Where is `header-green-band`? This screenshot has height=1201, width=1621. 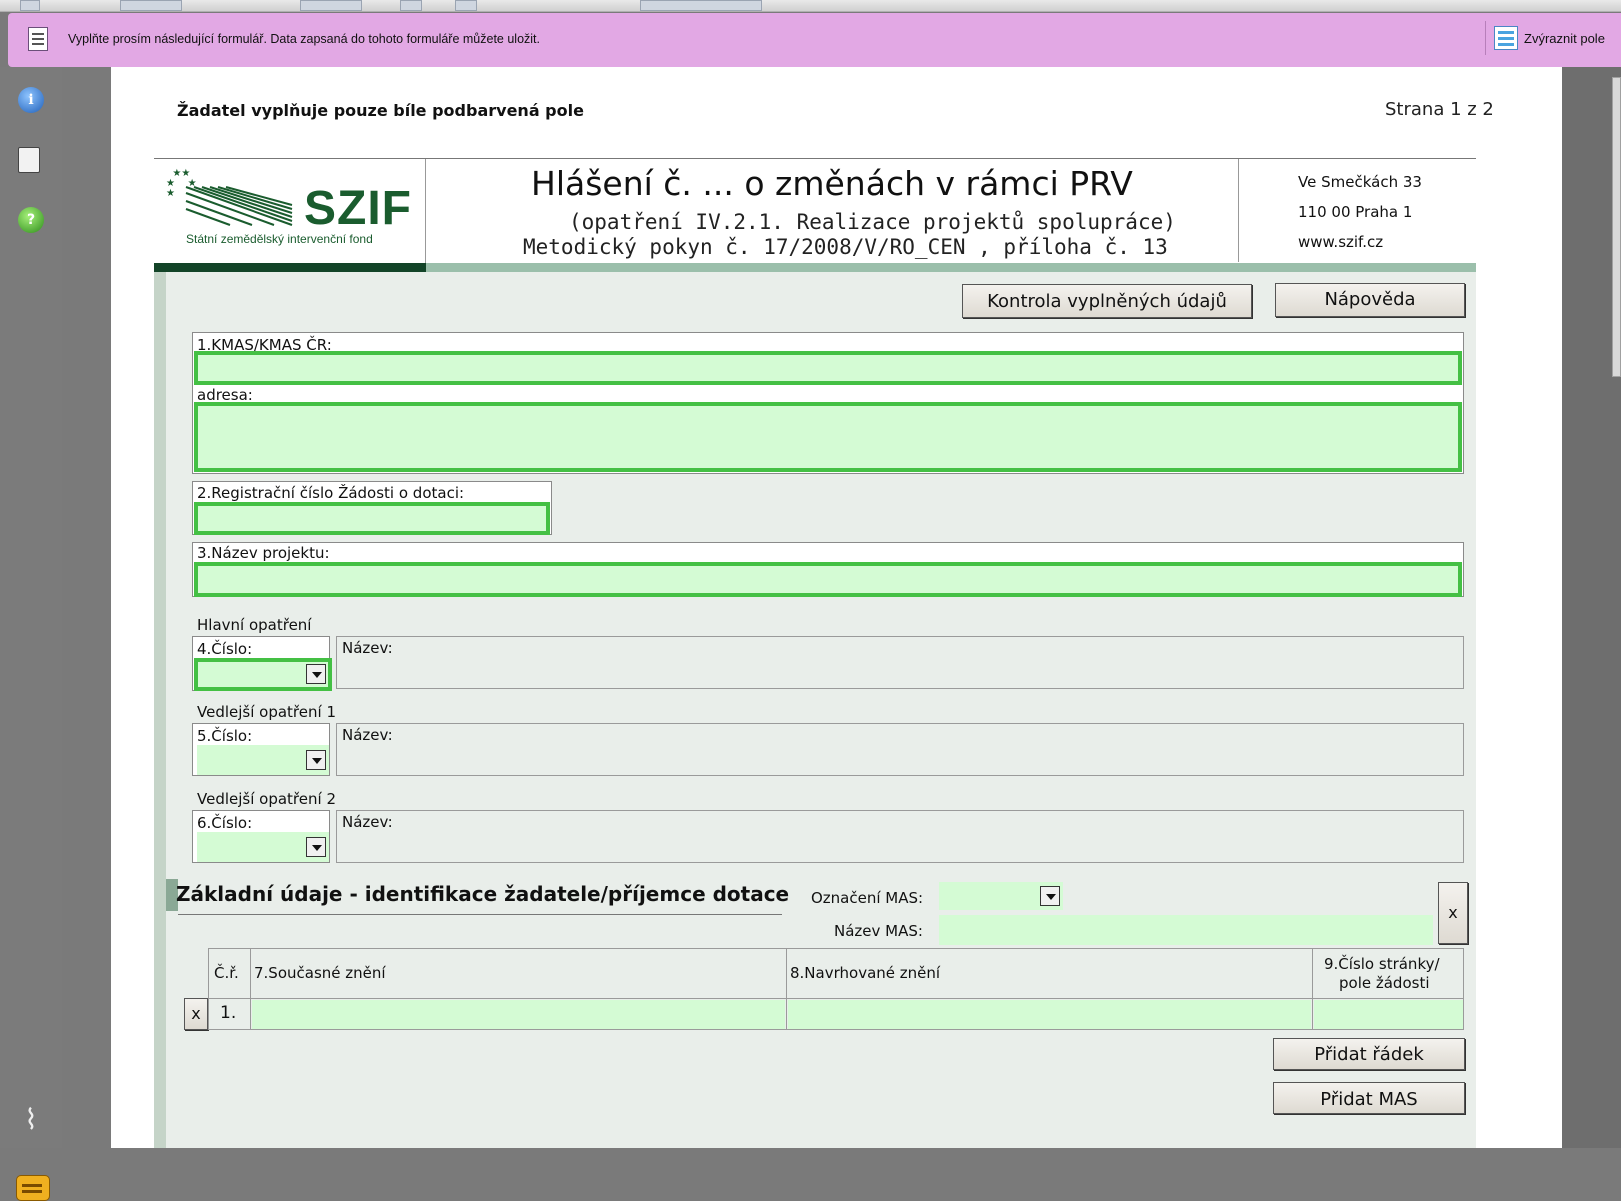 header-green-band is located at coordinates (951, 267).